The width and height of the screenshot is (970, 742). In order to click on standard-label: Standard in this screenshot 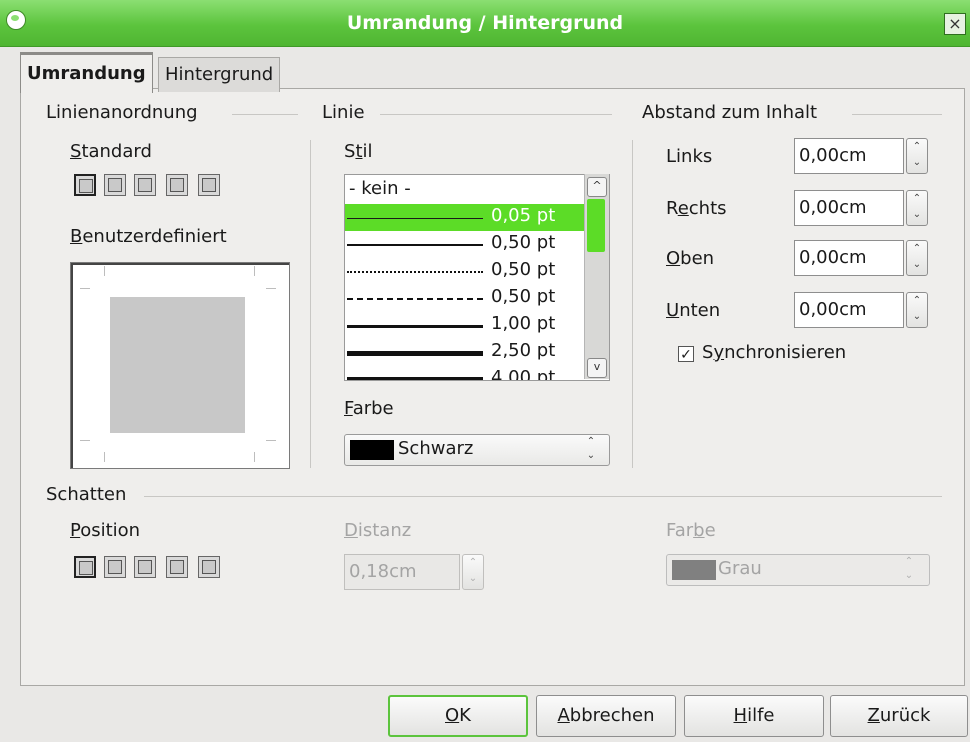, I will do `click(111, 151)`.